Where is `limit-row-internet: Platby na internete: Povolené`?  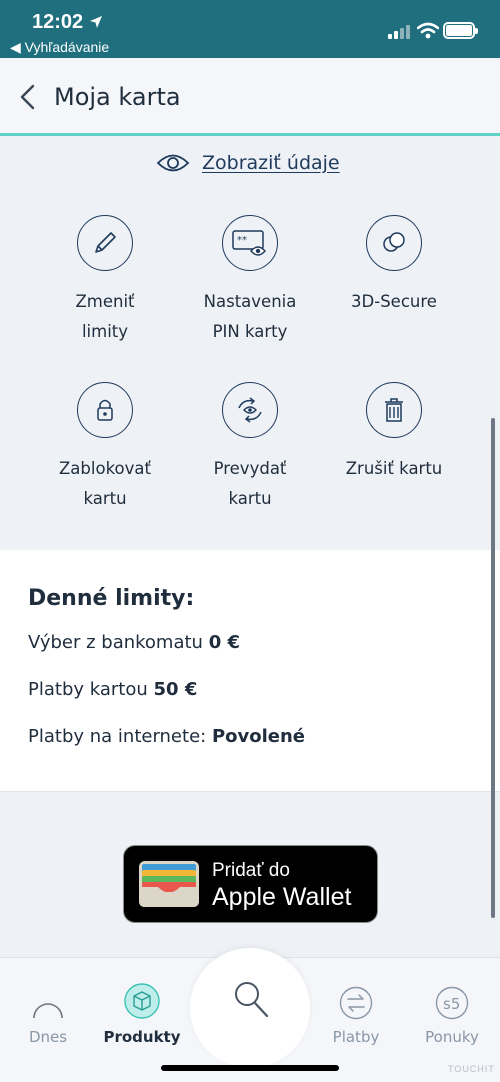 limit-row-internet: Platby na internete: Povolené is located at coordinates (166, 736).